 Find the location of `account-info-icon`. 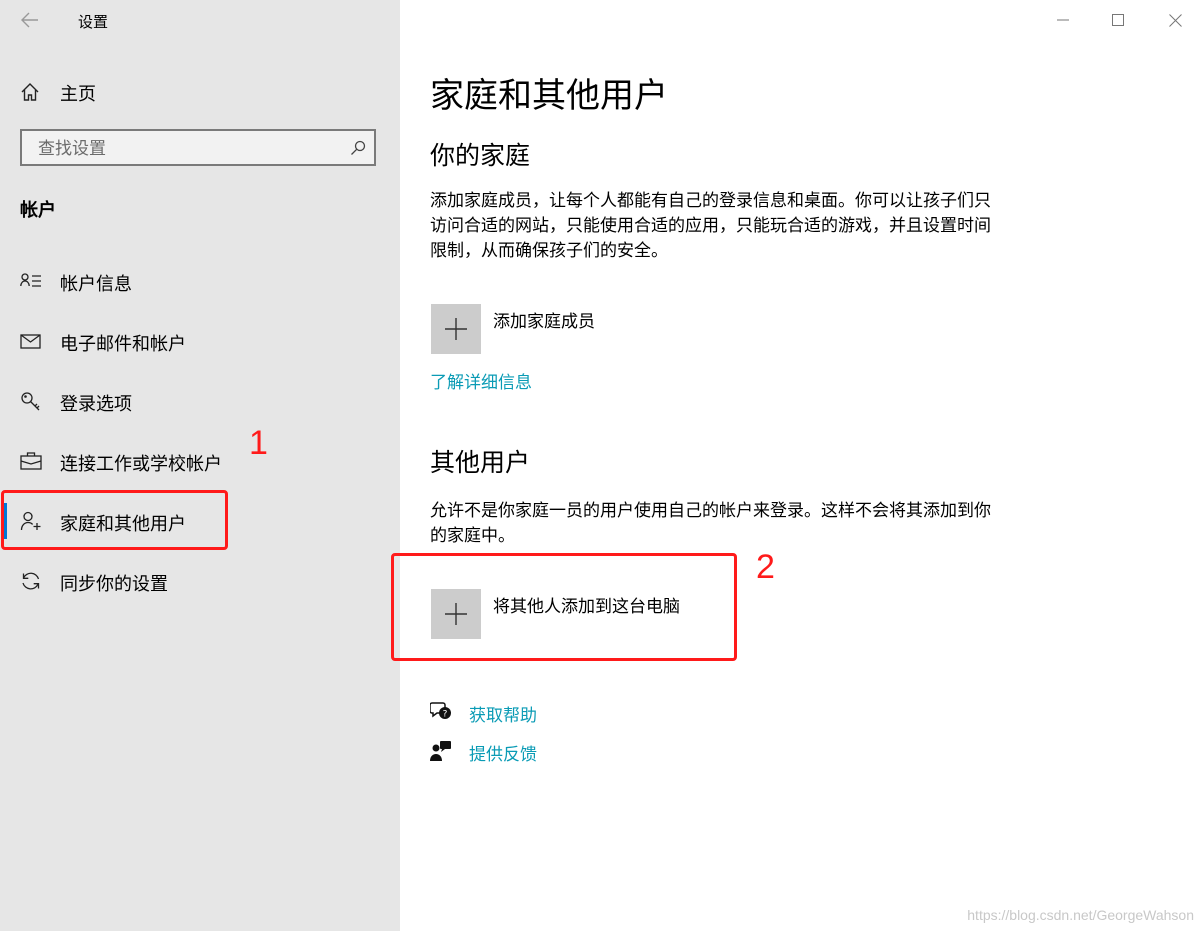

account-info-icon is located at coordinates (30, 280).